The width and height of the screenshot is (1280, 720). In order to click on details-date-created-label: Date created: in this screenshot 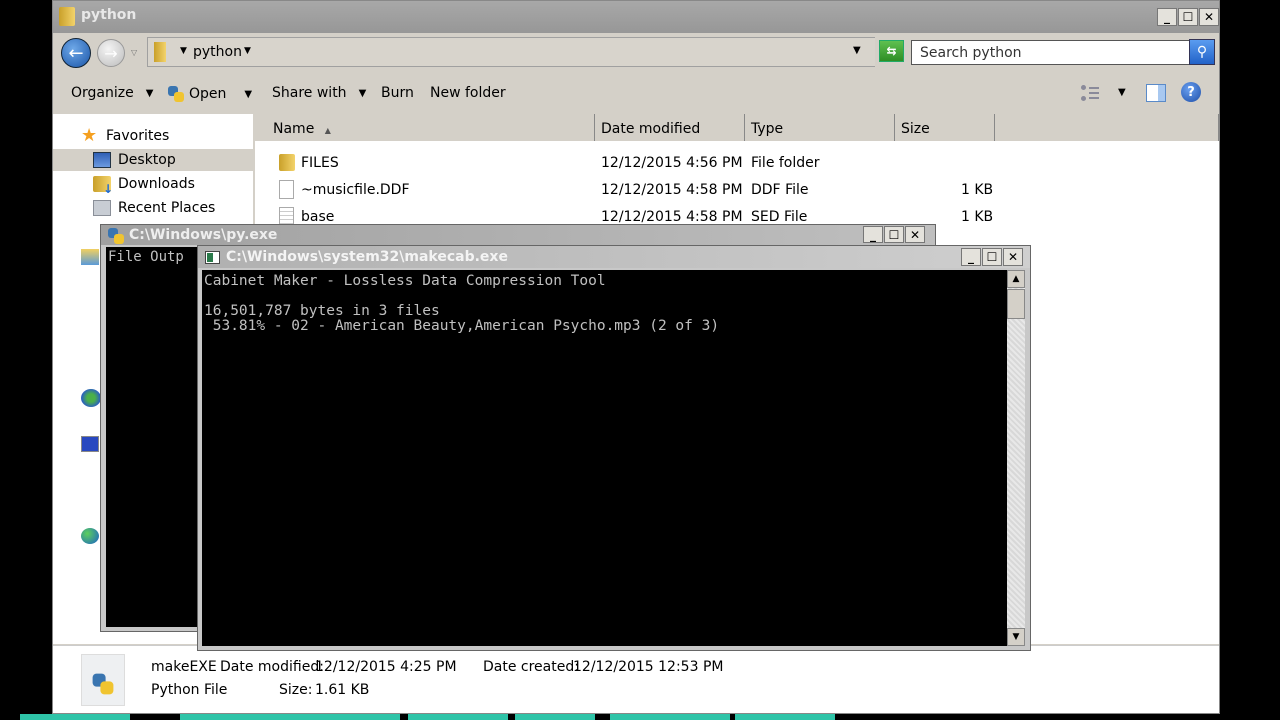, I will do `click(531, 667)`.